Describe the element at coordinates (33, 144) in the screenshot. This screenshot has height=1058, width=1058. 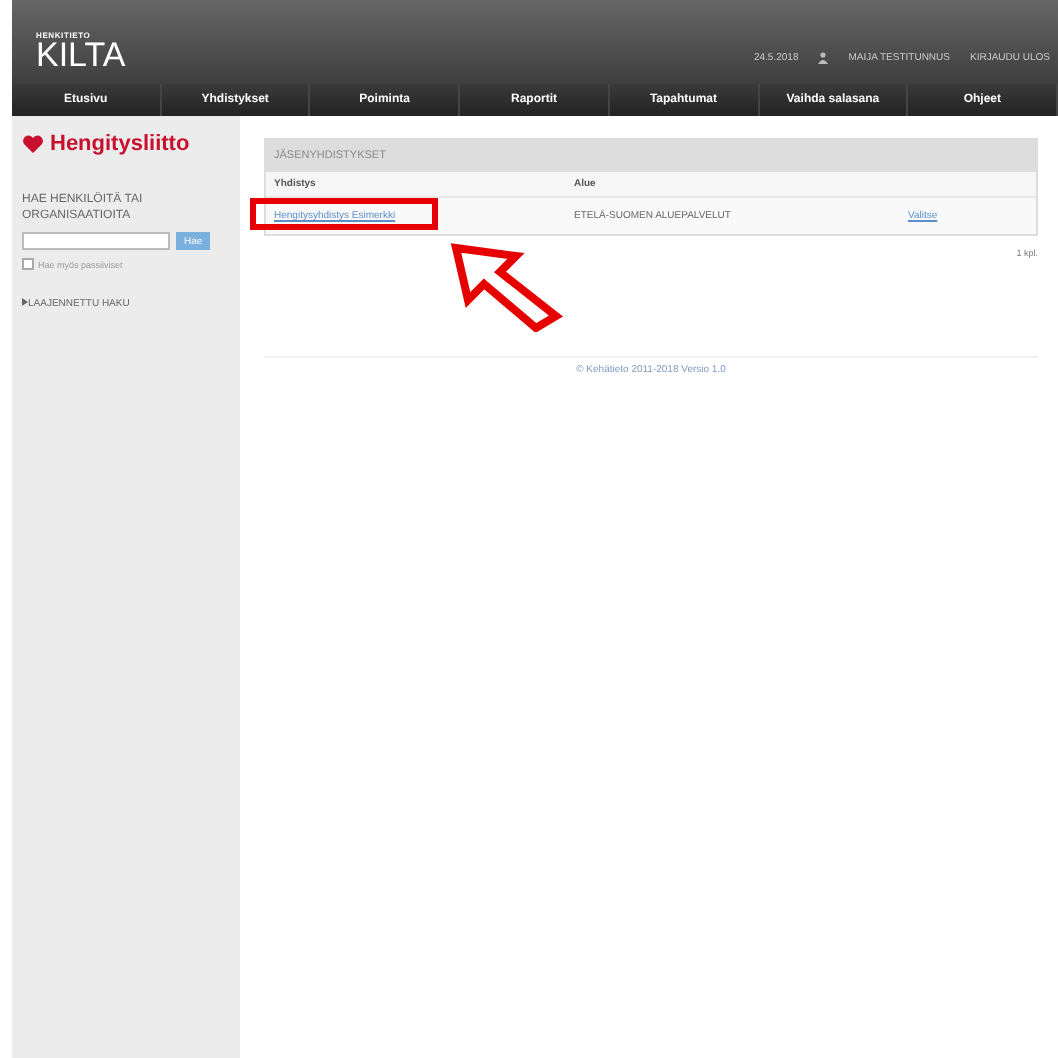
I see `heart-icon` at that location.